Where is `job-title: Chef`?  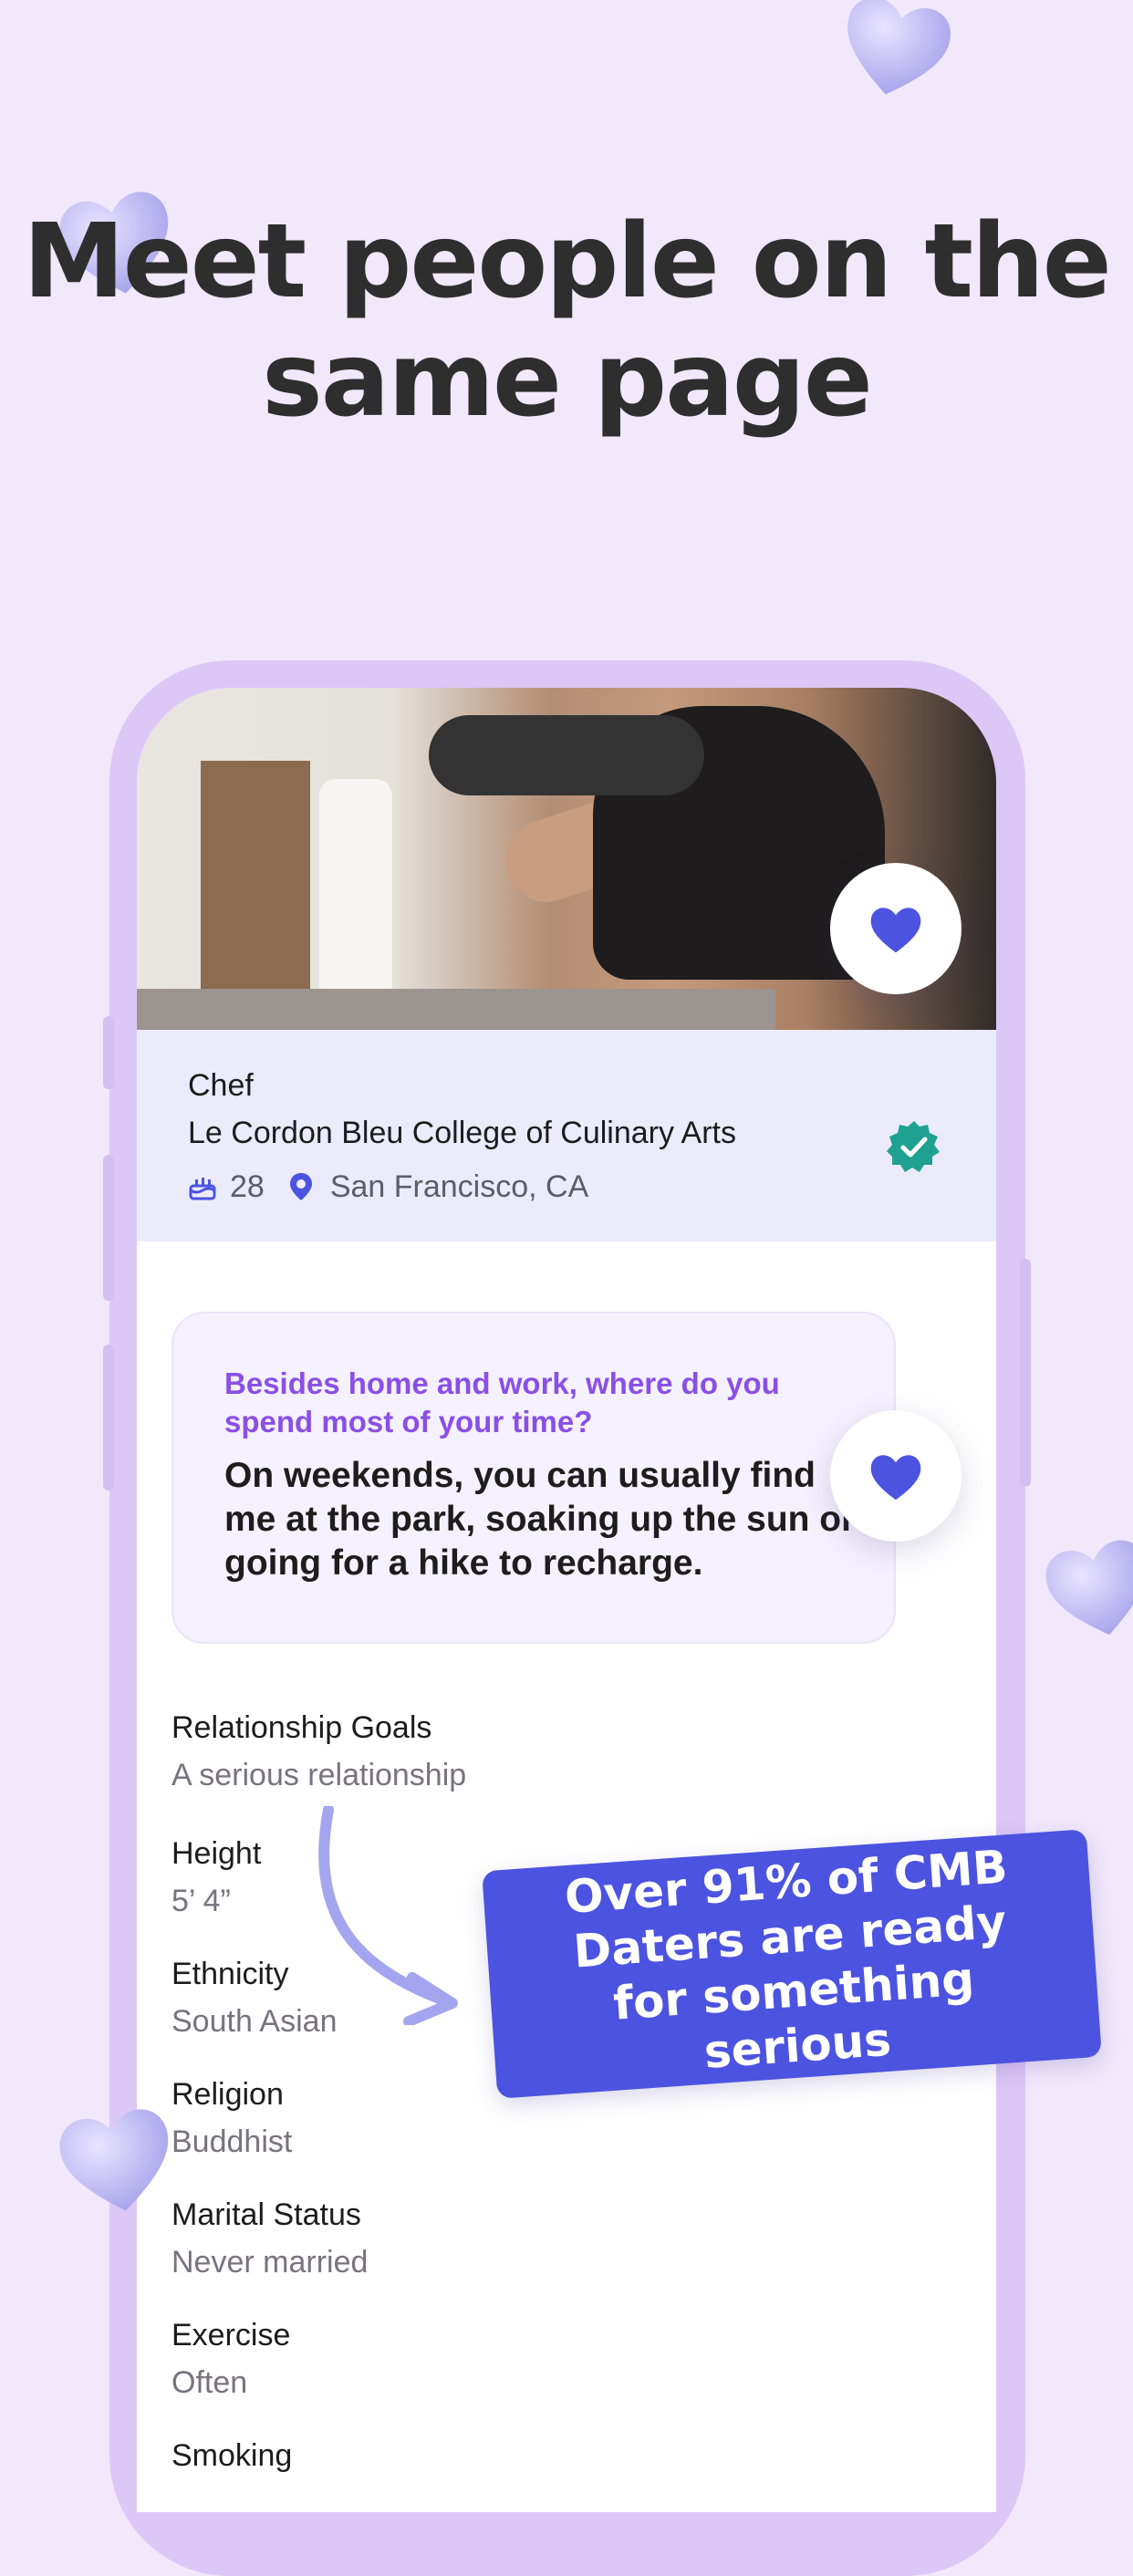
job-title: Chef is located at coordinates (221, 1085).